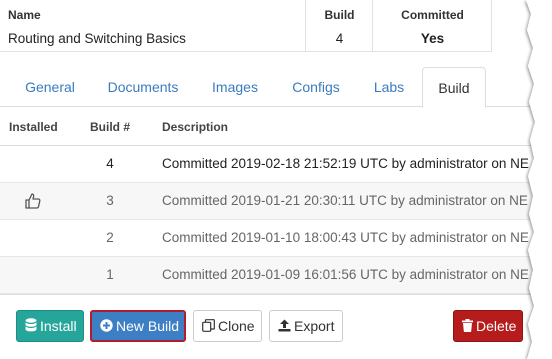  What do you see at coordinates (50, 87) in the screenshot?
I see `tab-general: General` at bounding box center [50, 87].